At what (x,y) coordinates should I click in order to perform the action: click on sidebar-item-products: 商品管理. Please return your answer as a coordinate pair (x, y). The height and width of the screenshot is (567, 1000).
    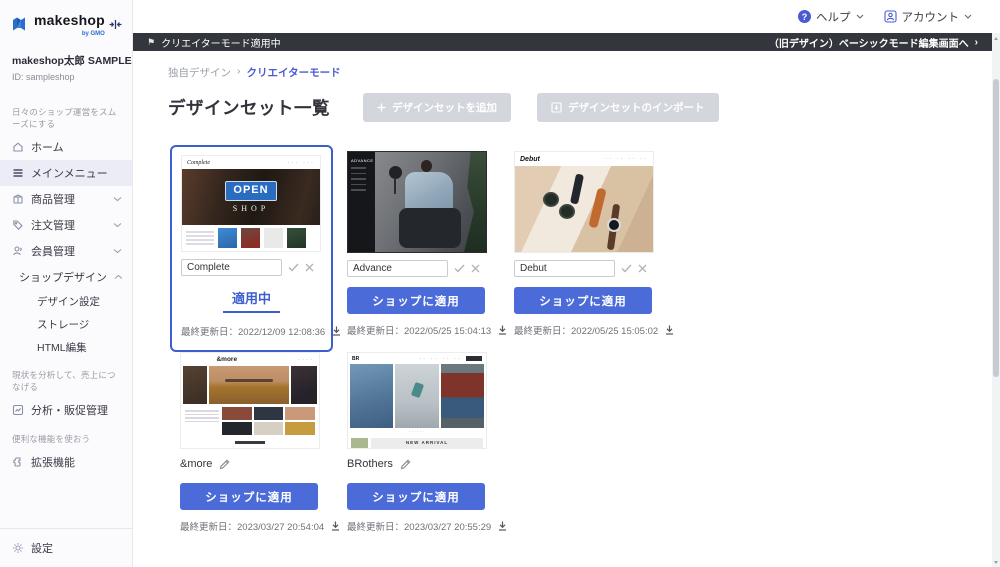
    Looking at the image, I should click on (66, 199).